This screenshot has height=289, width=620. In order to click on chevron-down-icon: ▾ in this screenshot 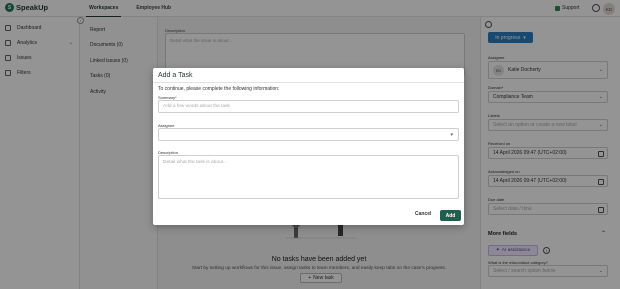, I will do `click(451, 134)`.